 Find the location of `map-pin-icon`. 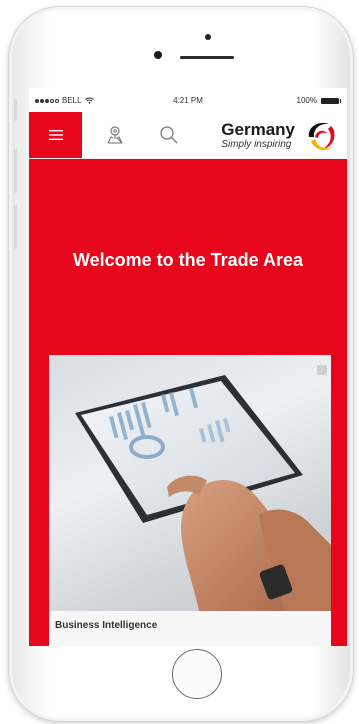

map-pin-icon is located at coordinates (115, 135).